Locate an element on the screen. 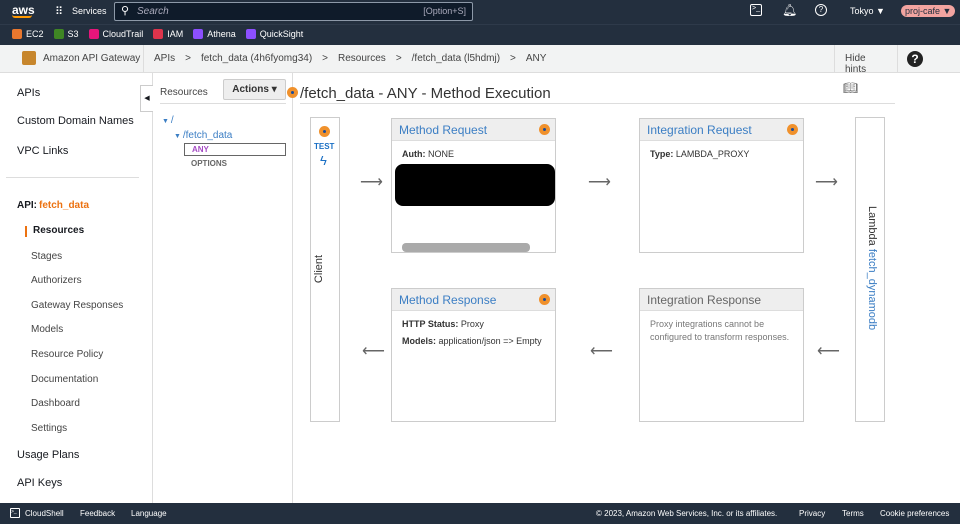 The width and height of the screenshot is (960, 524). quicksight-icon is located at coordinates (250, 34).